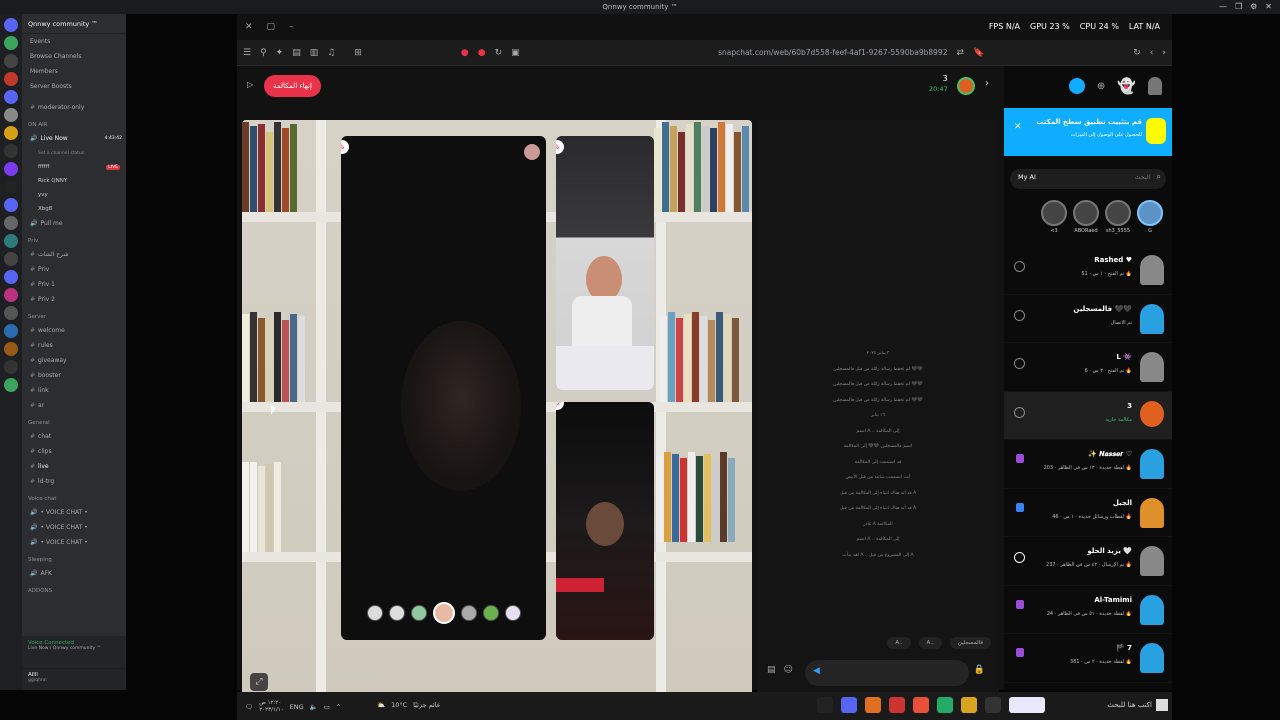 The width and height of the screenshot is (1280, 720). What do you see at coordinates (515, 53) in the screenshot?
I see `screenshot-icon: ▣` at bounding box center [515, 53].